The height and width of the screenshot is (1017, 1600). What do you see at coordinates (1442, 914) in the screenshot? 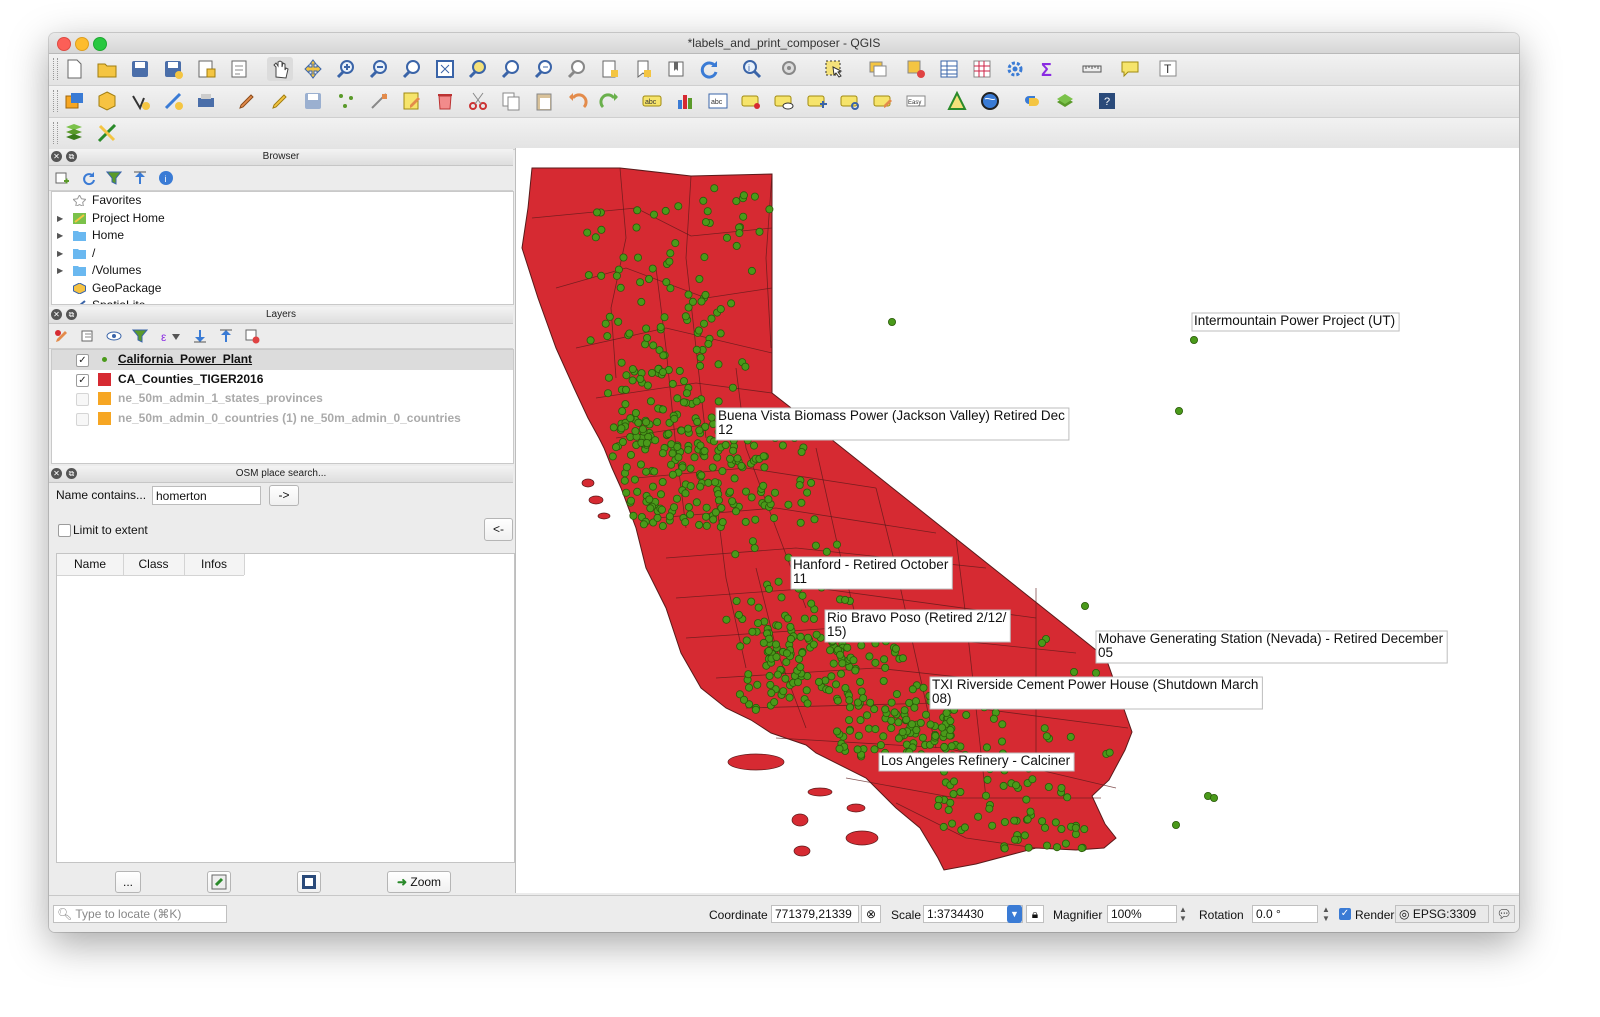
I see `crs-button: ◎ EPSG:3309` at bounding box center [1442, 914].